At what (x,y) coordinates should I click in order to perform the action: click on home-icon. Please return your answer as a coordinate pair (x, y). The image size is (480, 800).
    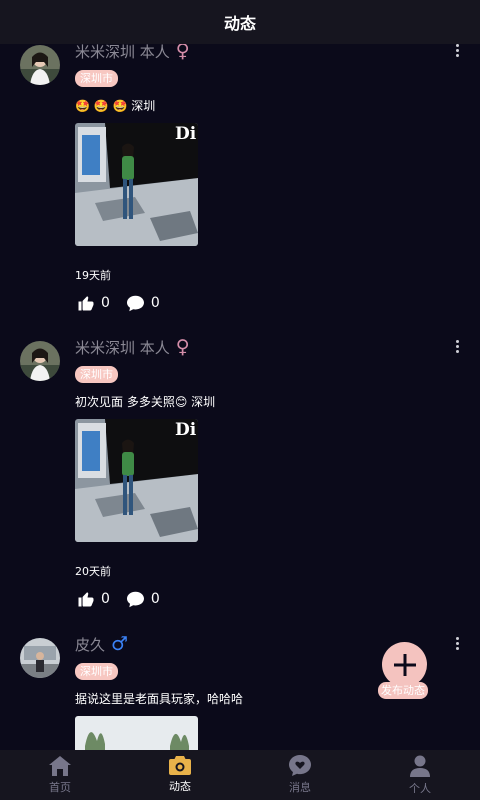
    Looking at the image, I should click on (60, 765).